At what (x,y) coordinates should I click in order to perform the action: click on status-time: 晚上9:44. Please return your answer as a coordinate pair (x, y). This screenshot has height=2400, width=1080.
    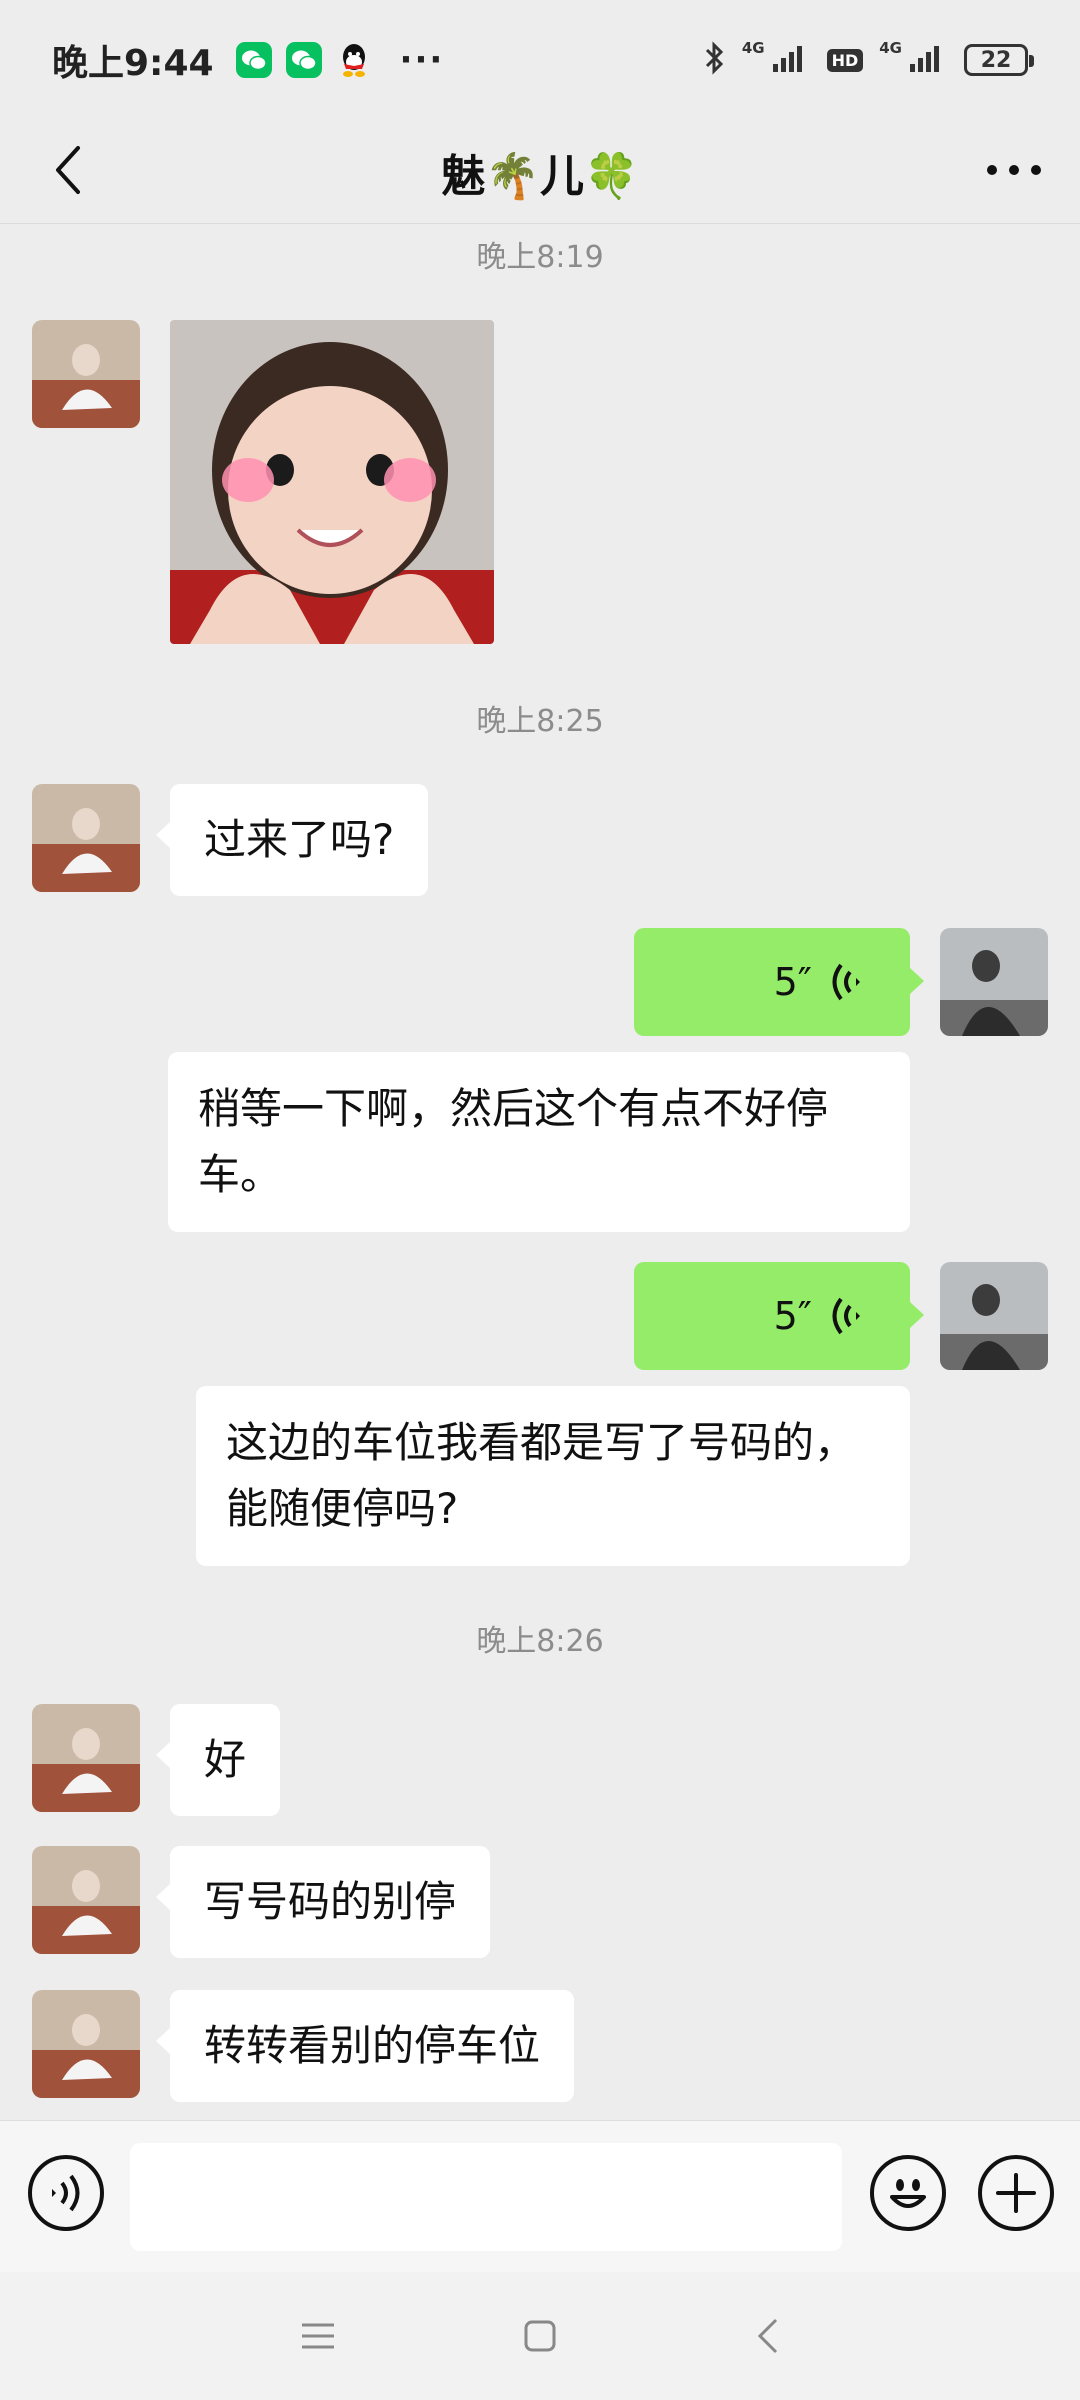
    Looking at the image, I should click on (133, 63).